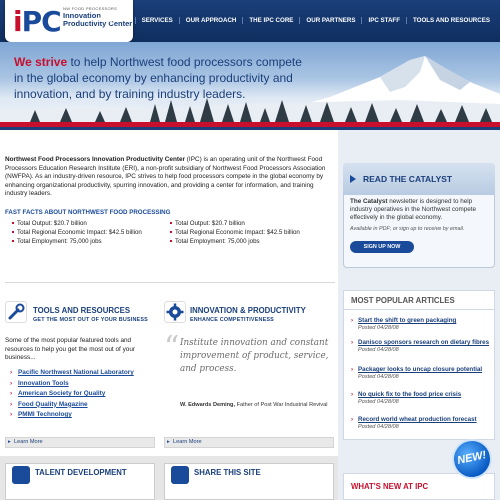 This screenshot has height=500, width=500. Describe the element at coordinates (232, 320) in the screenshot. I see `innovation-subtitle: ENHANCE COMPETITIVENESS` at that location.